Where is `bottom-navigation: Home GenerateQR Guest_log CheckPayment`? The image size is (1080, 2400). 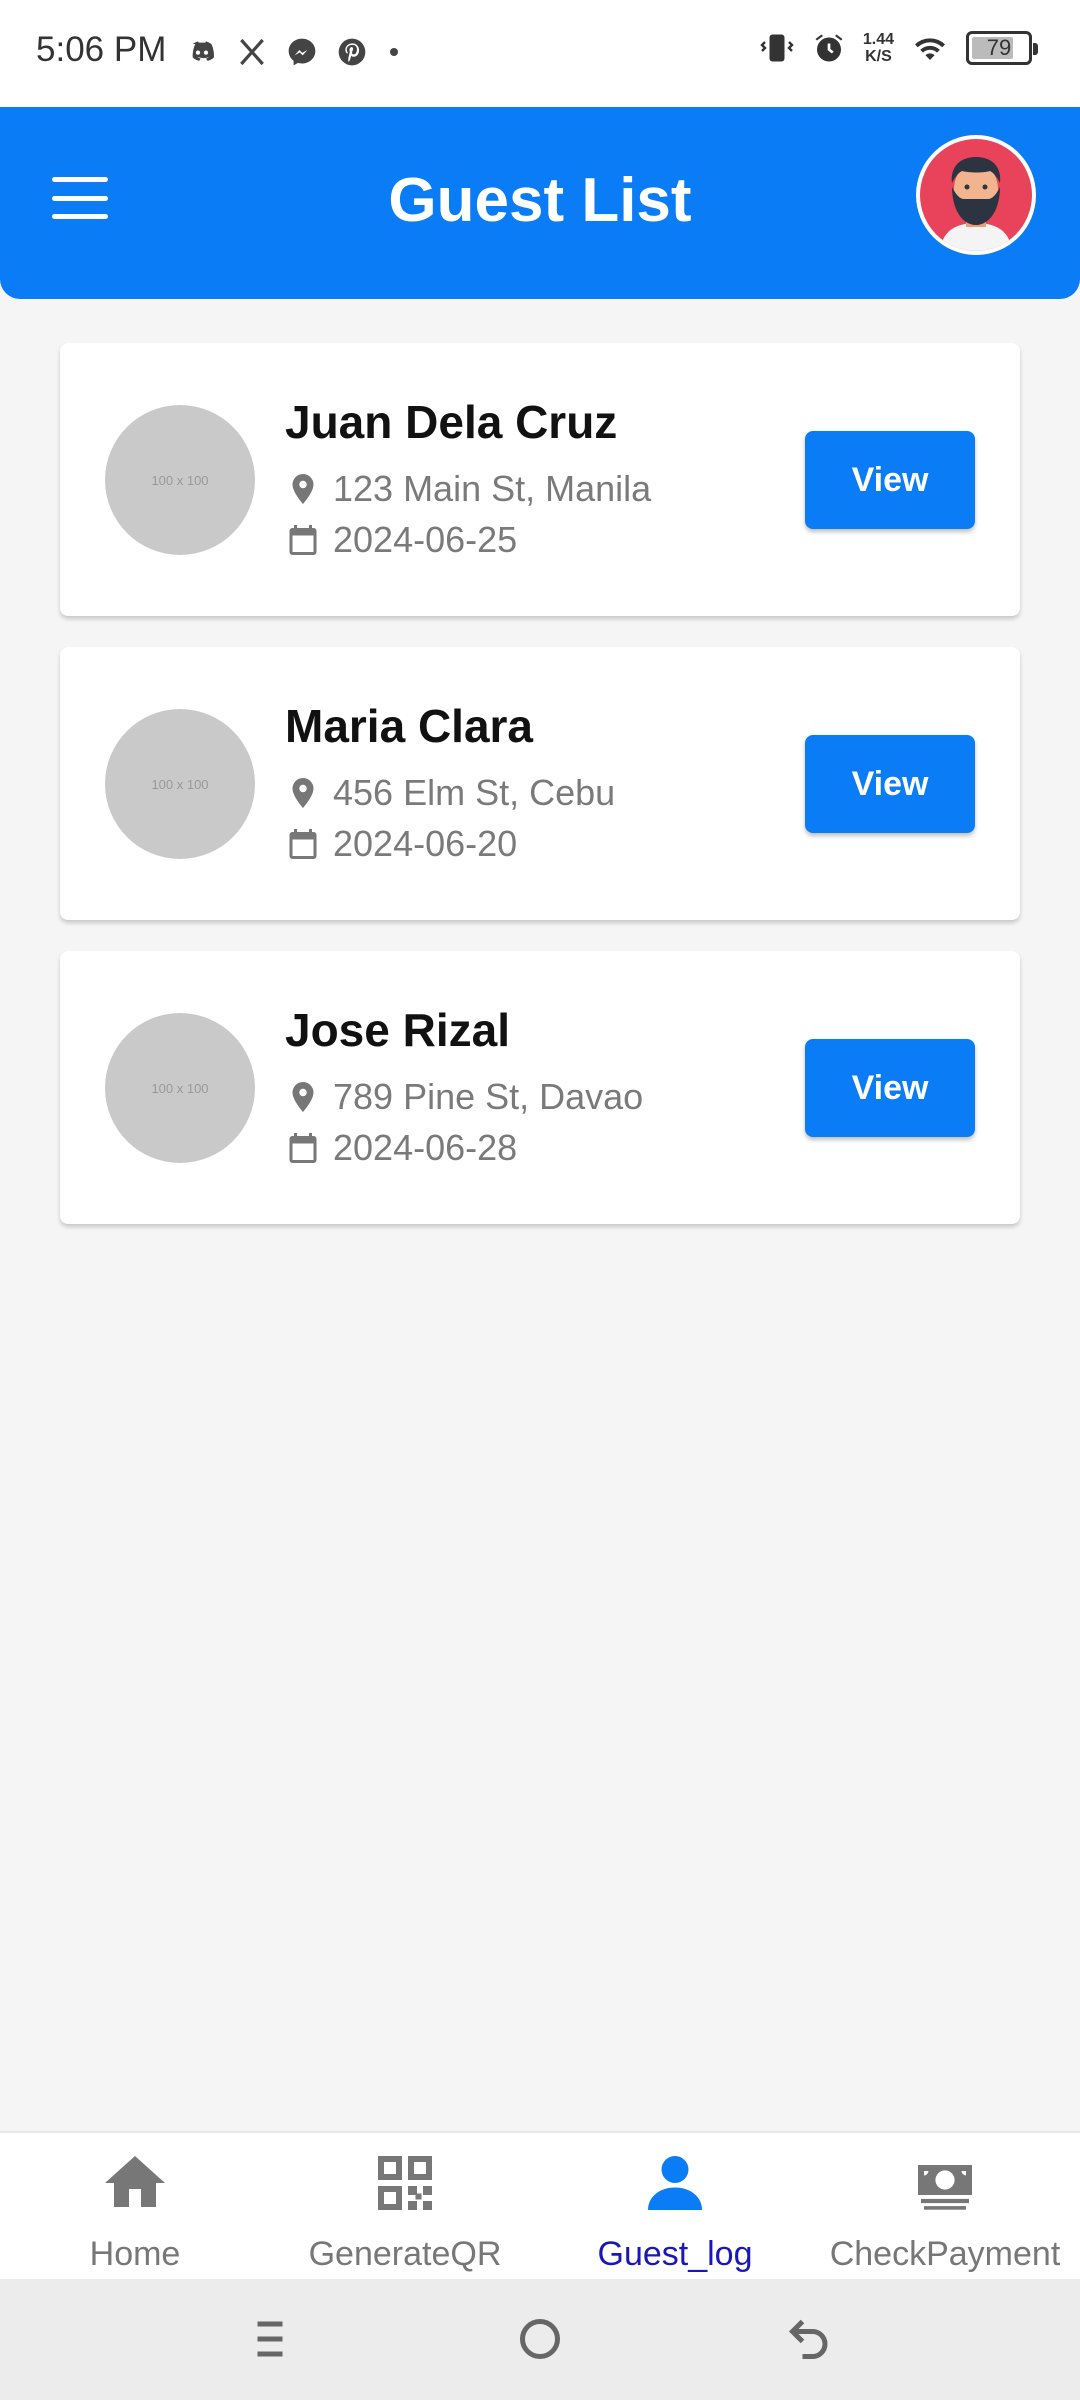
bottom-navigation: Home GenerateQR Guest_log CheckPayment is located at coordinates (540, 2205).